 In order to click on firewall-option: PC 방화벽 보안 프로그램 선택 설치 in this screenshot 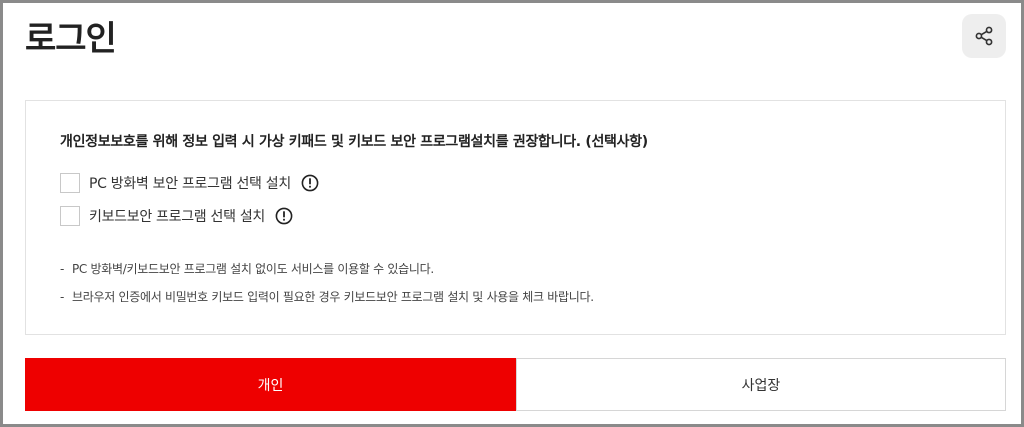, I will do `click(189, 183)`.